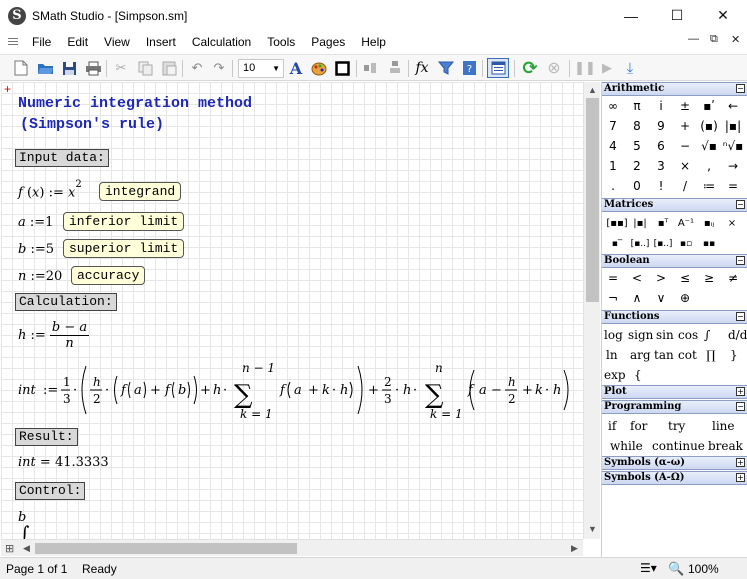 The height and width of the screenshot is (579, 747). What do you see at coordinates (707, 335) in the screenshot?
I see `integral-icon: ∫` at bounding box center [707, 335].